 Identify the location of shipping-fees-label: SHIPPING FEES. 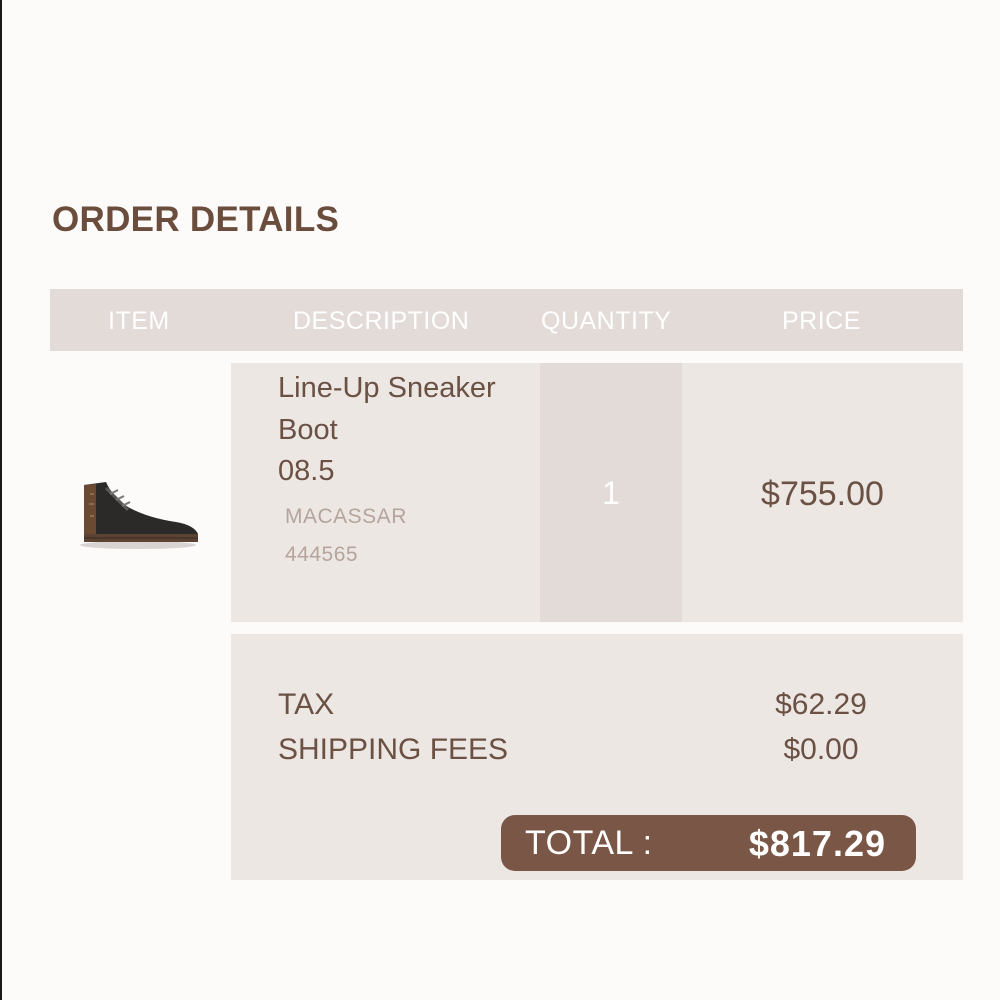
(393, 749).